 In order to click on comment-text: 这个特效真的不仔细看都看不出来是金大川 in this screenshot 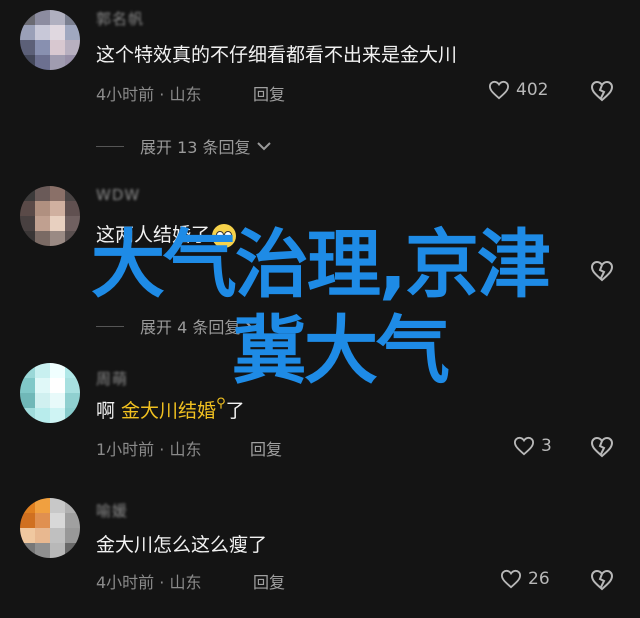, I will do `click(277, 55)`.